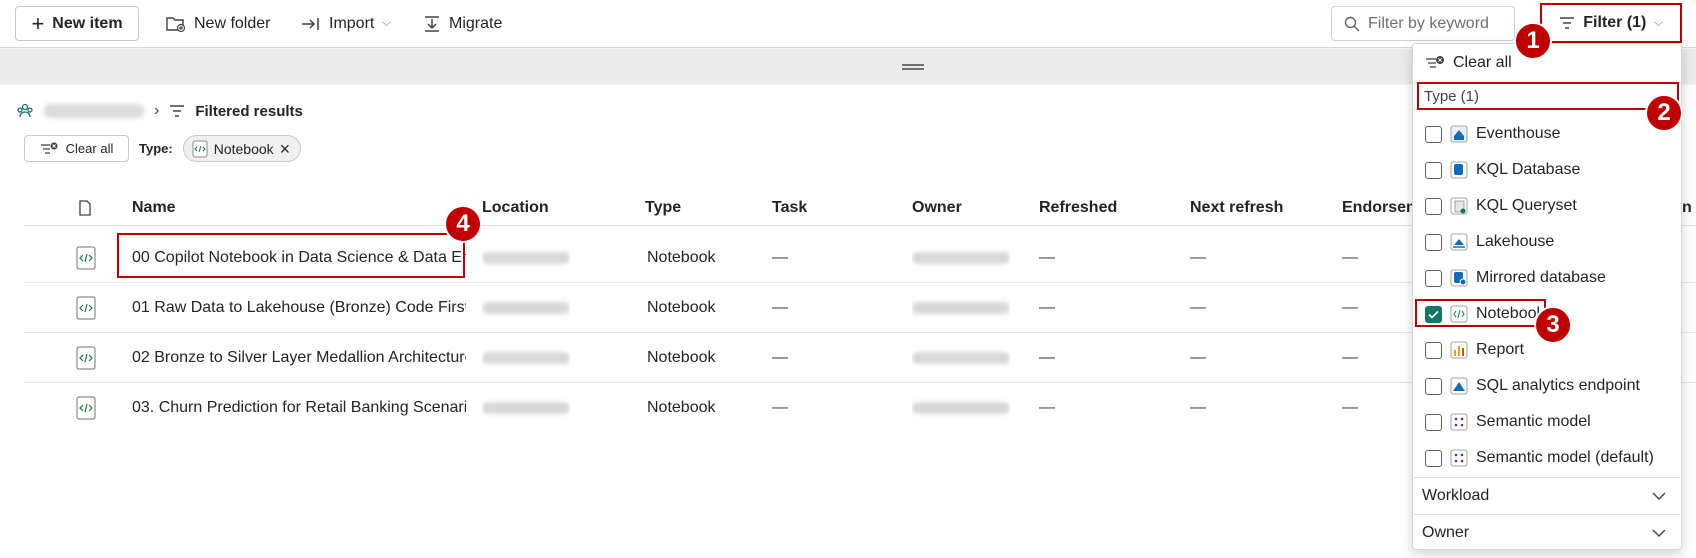 The height and width of the screenshot is (558, 1696). What do you see at coordinates (1474, 350) in the screenshot?
I see `type-option-report: Report` at bounding box center [1474, 350].